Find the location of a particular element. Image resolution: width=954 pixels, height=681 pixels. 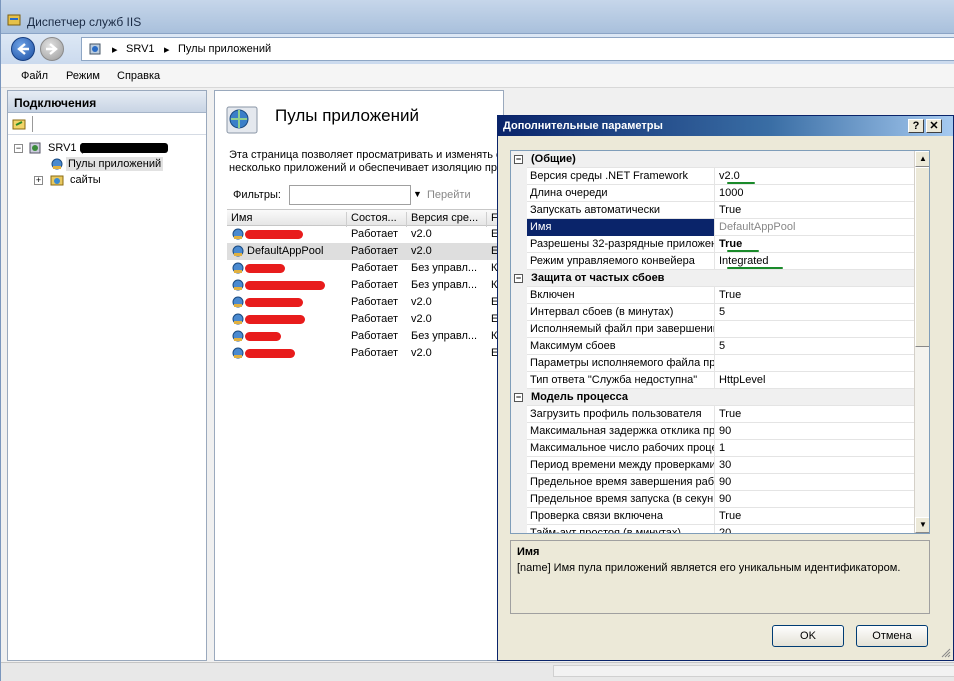

category-label: Модель процесса is located at coordinates (579, 397).